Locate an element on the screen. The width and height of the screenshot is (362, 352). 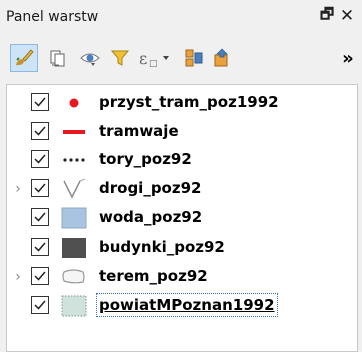
add-group-icon is located at coordinates (58, 58).